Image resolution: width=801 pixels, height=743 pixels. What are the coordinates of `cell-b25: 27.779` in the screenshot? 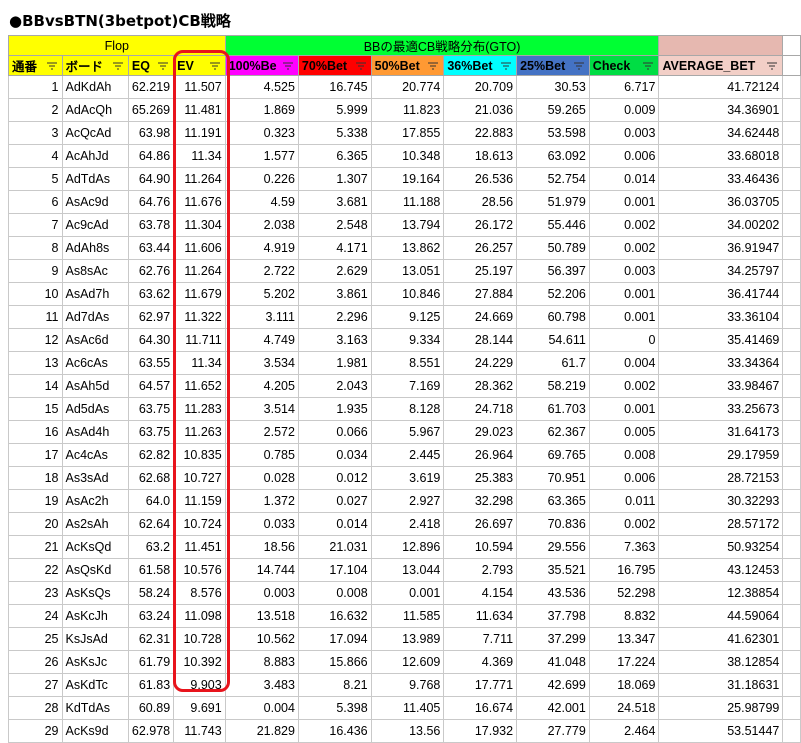 It's located at (553, 731).